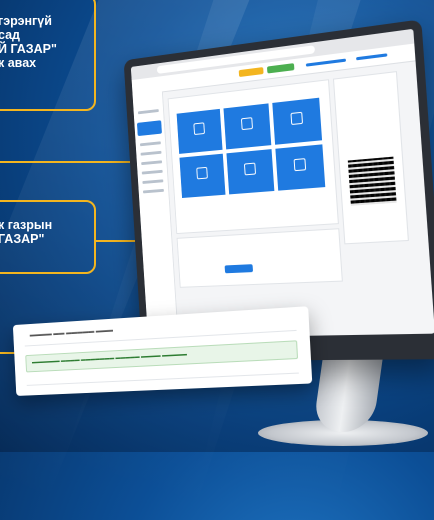  What do you see at coordinates (162, 379) in the screenshot?
I see `card-divider` at bounding box center [162, 379].